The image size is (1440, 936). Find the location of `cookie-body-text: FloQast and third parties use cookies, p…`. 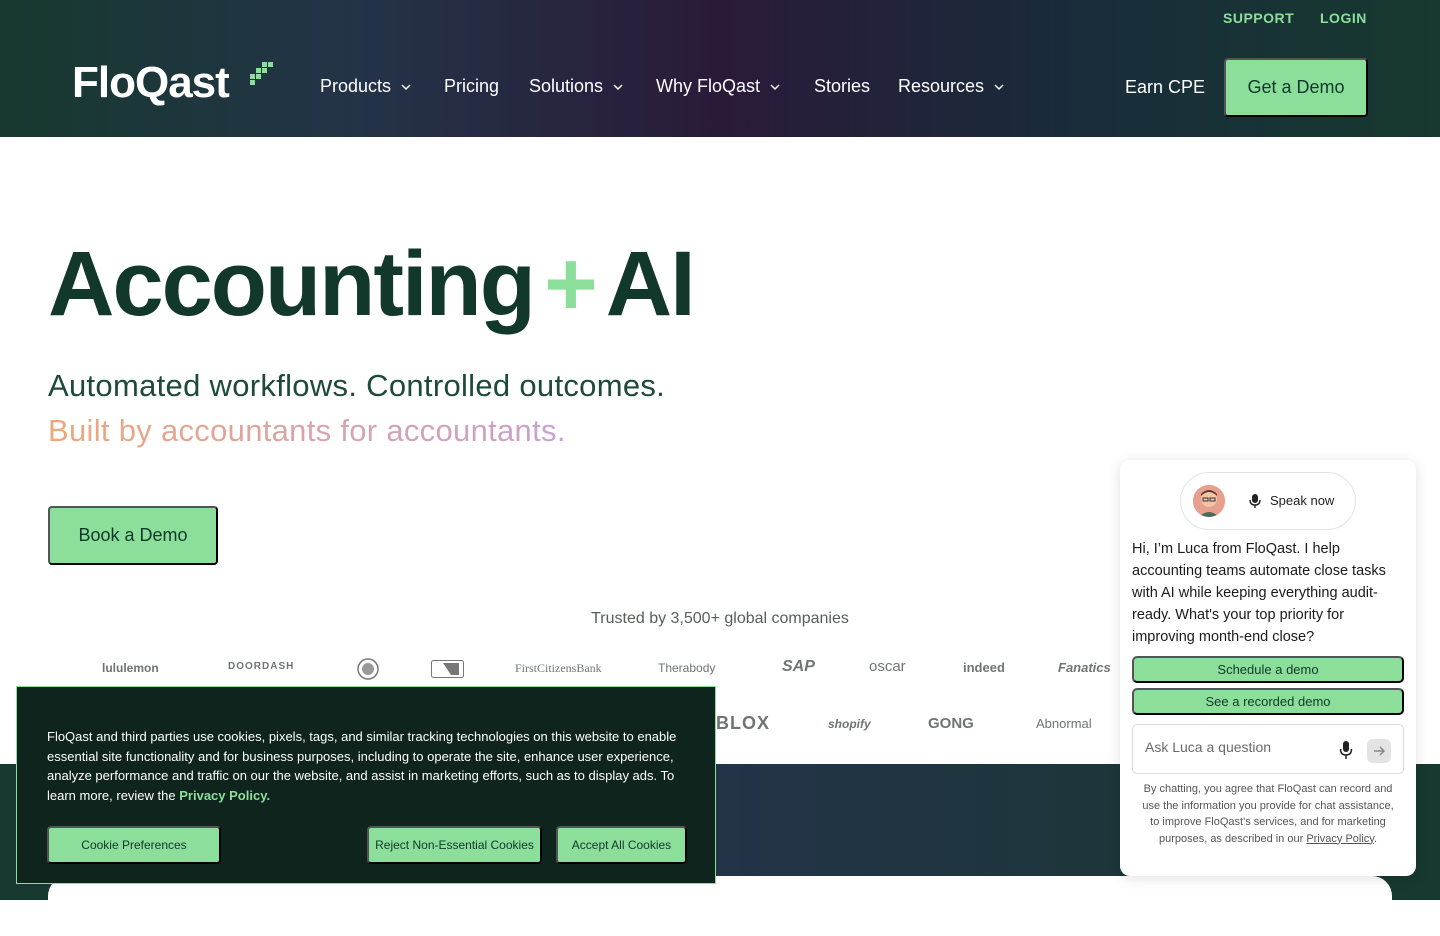

cookie-body-text: FloQast and third parties use cookies, p… is located at coordinates (362, 766).